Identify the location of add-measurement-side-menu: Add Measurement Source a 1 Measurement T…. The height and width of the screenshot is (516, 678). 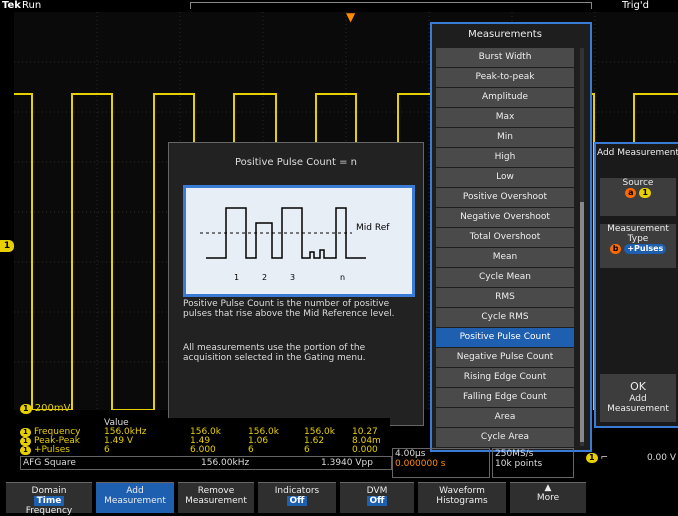
(636, 285).